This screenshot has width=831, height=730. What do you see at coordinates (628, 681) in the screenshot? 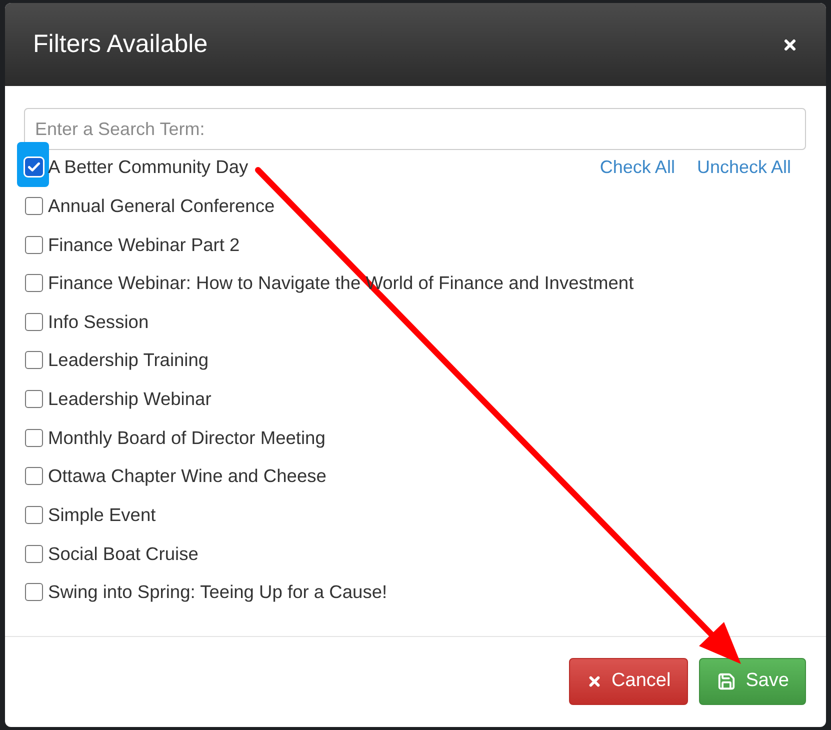
I see `cancel-button: Cancel` at bounding box center [628, 681].